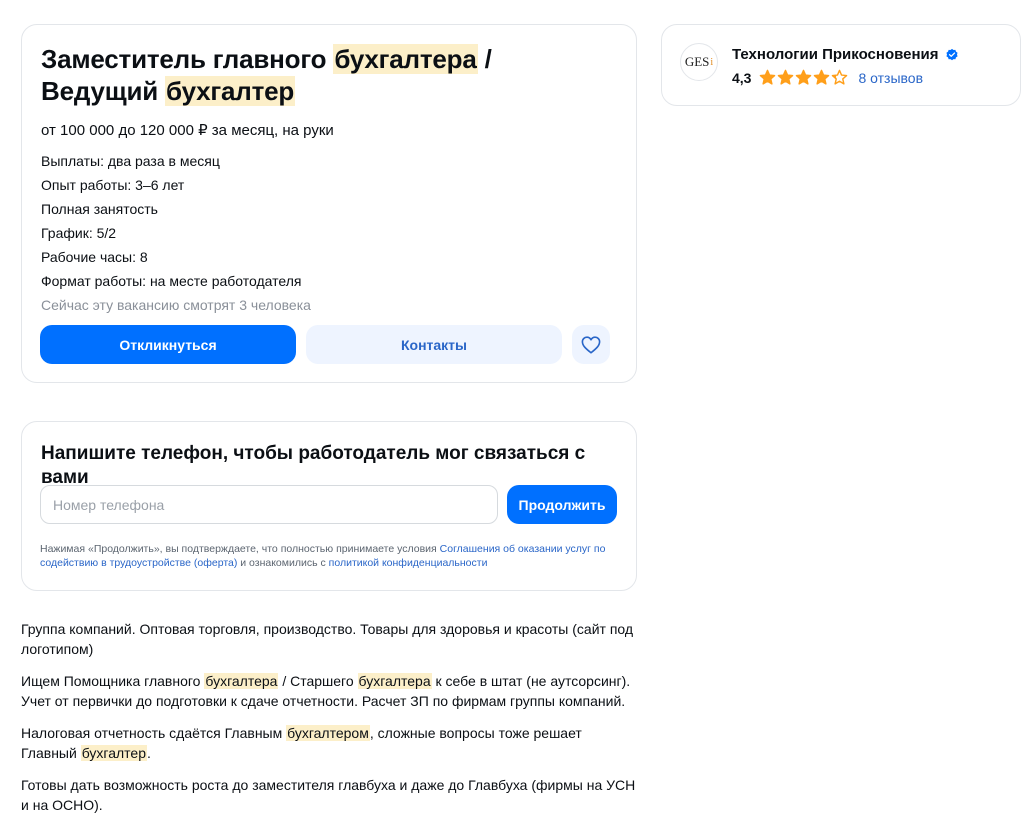 This screenshot has width=1034, height=821. What do you see at coordinates (79, 233) in the screenshot?
I see `fact-schedule: График: 5/2` at bounding box center [79, 233].